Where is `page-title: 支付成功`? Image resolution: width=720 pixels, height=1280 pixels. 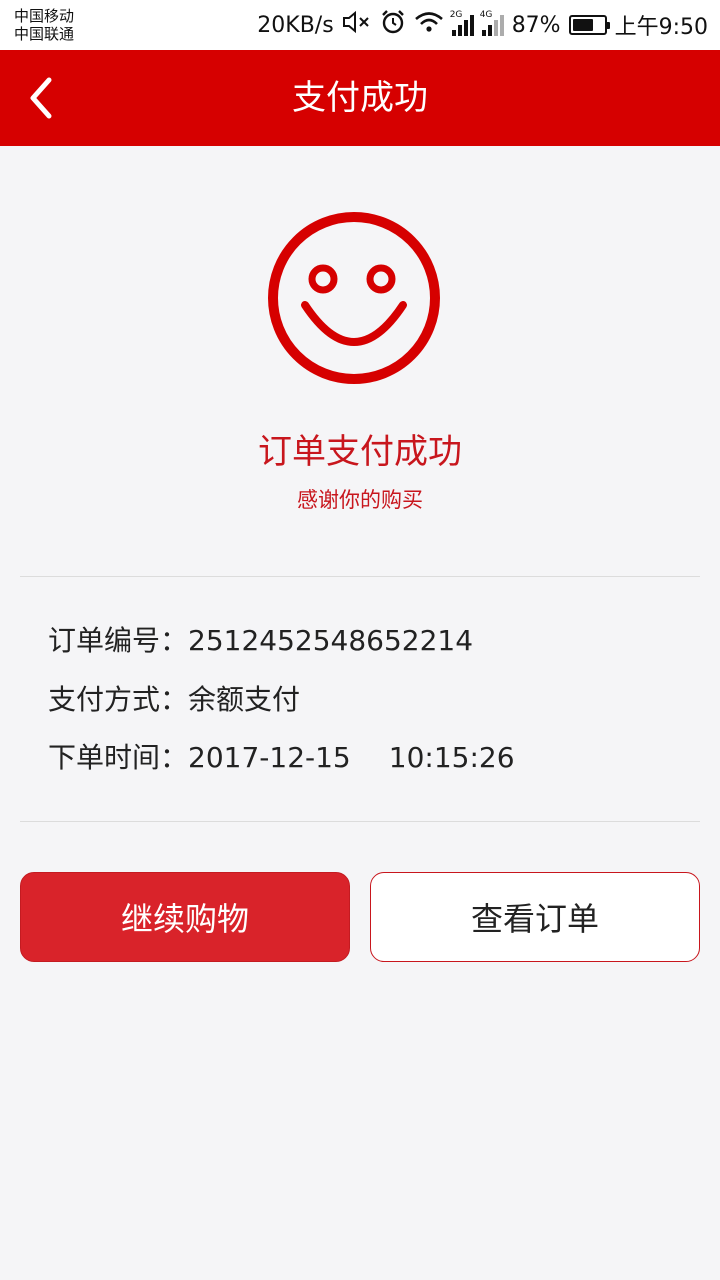
page-title: 支付成功 is located at coordinates (360, 98).